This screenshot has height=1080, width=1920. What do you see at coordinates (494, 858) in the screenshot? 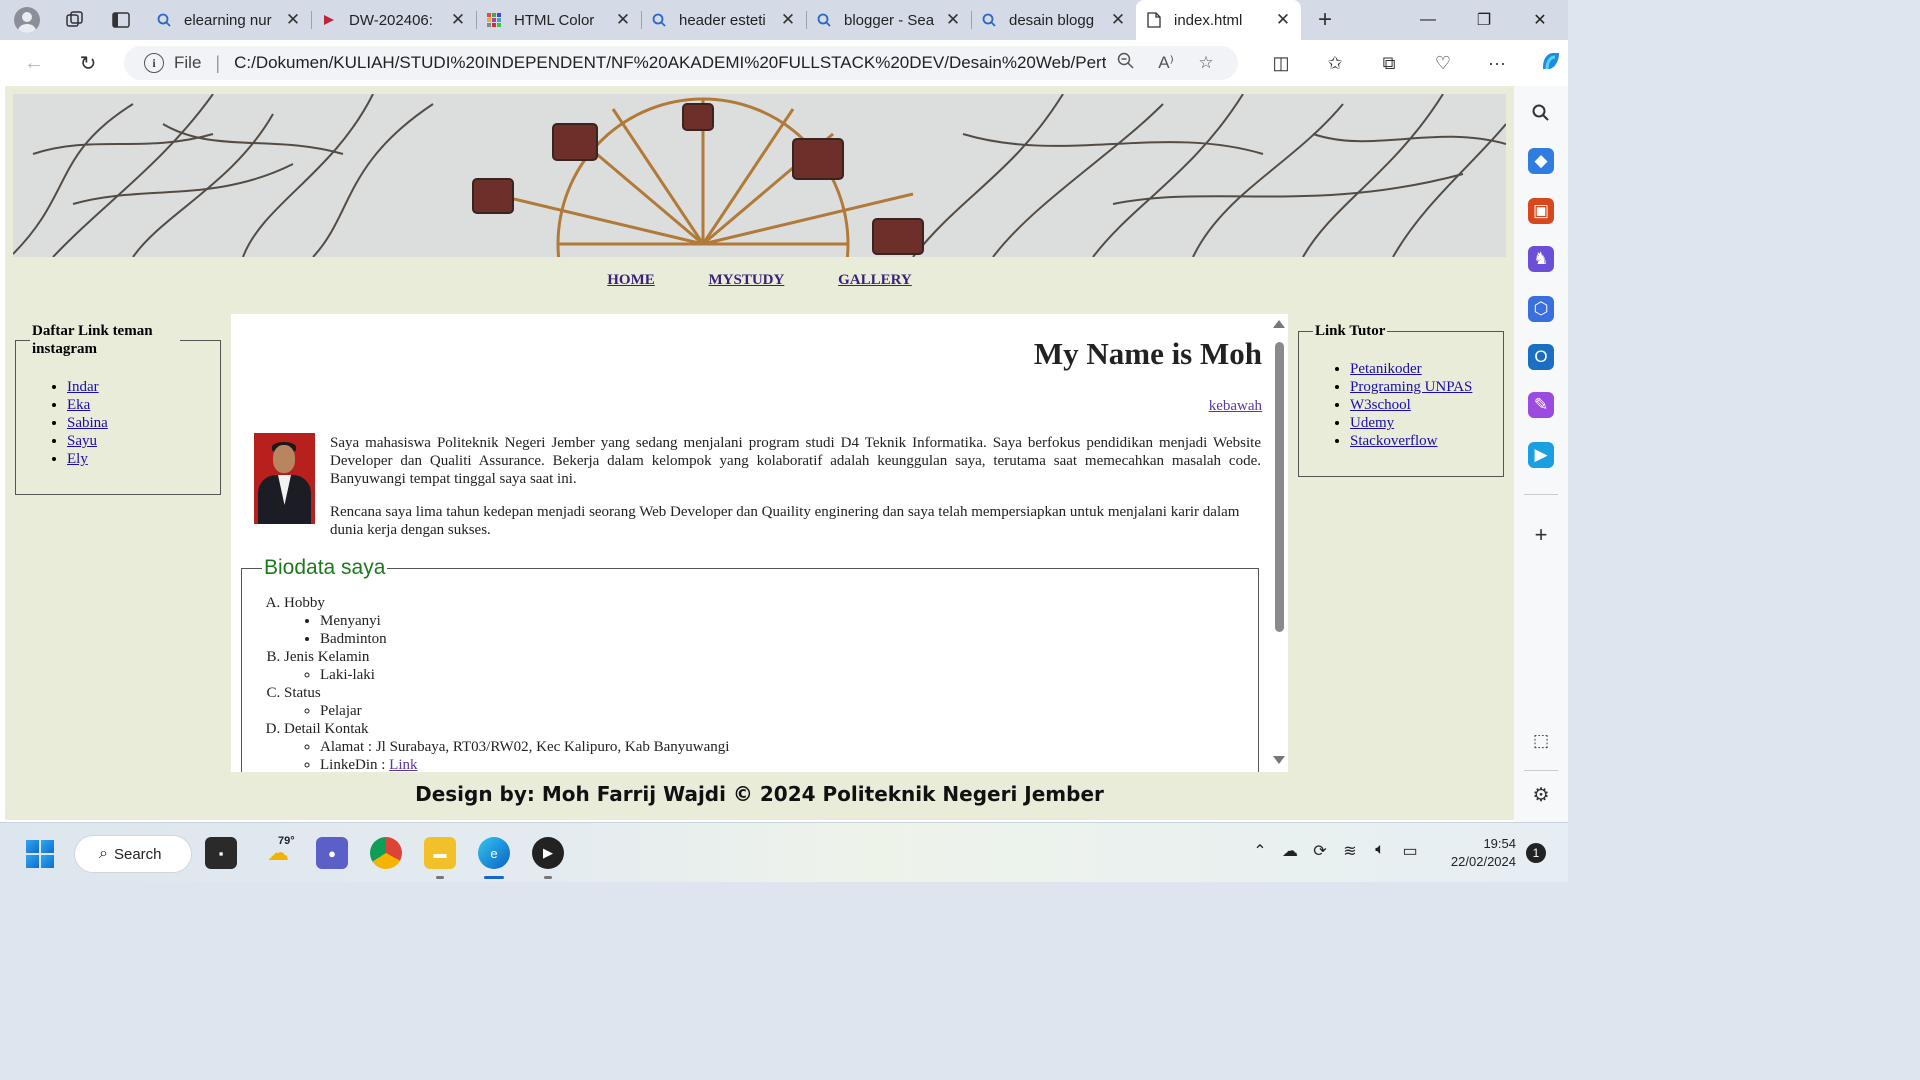
I see `edge-browser-icon: e` at bounding box center [494, 858].